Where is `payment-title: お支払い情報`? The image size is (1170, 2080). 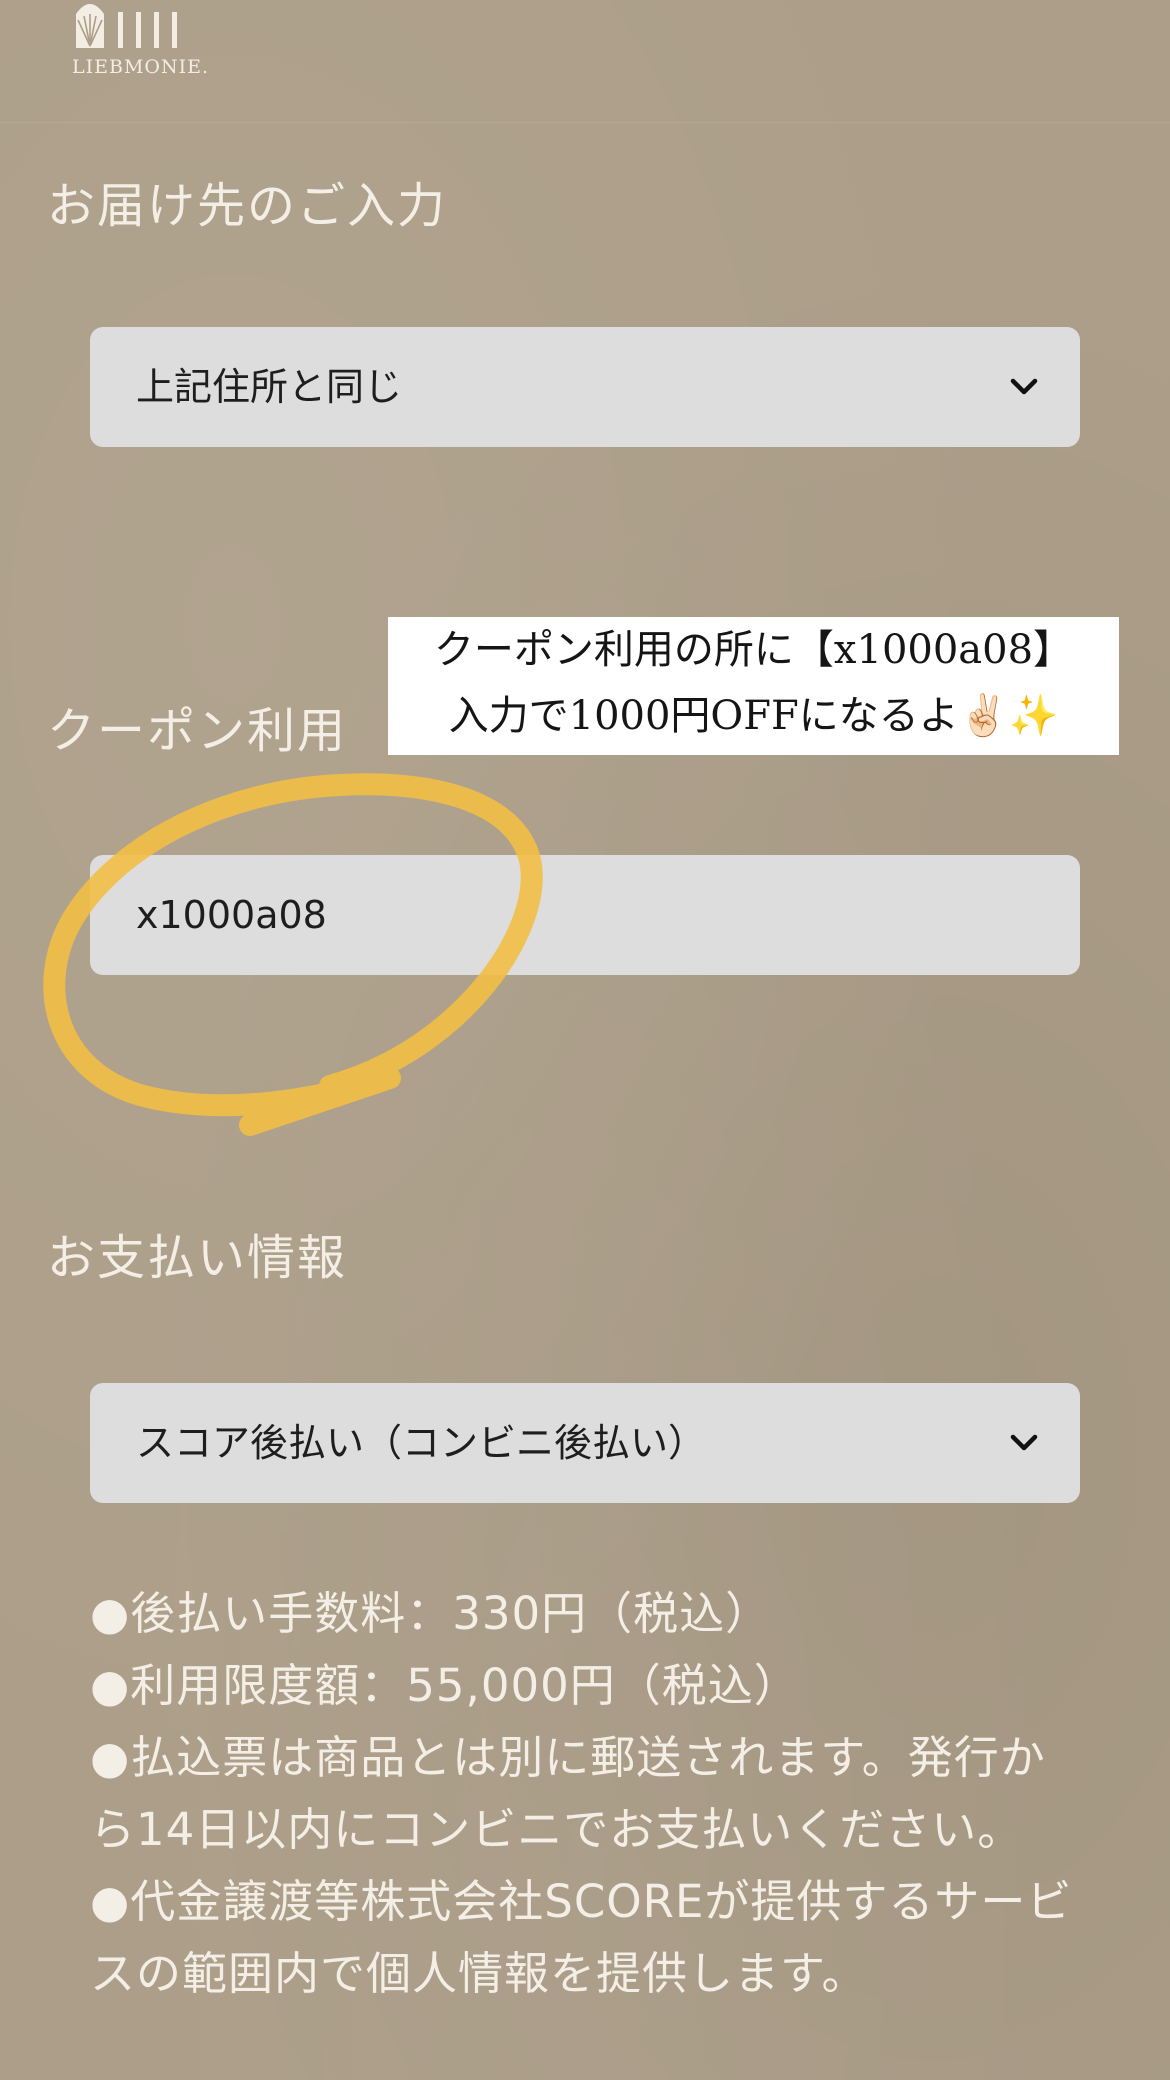
payment-title: お支払い情報 is located at coordinates (197, 1258).